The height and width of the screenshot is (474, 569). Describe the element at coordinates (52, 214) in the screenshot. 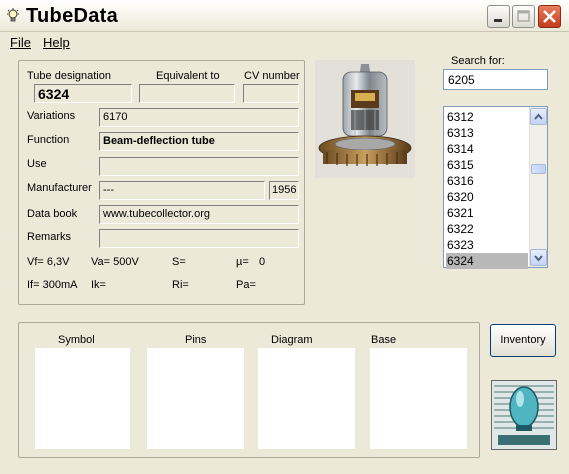

I see `databook-label: Data book` at that location.